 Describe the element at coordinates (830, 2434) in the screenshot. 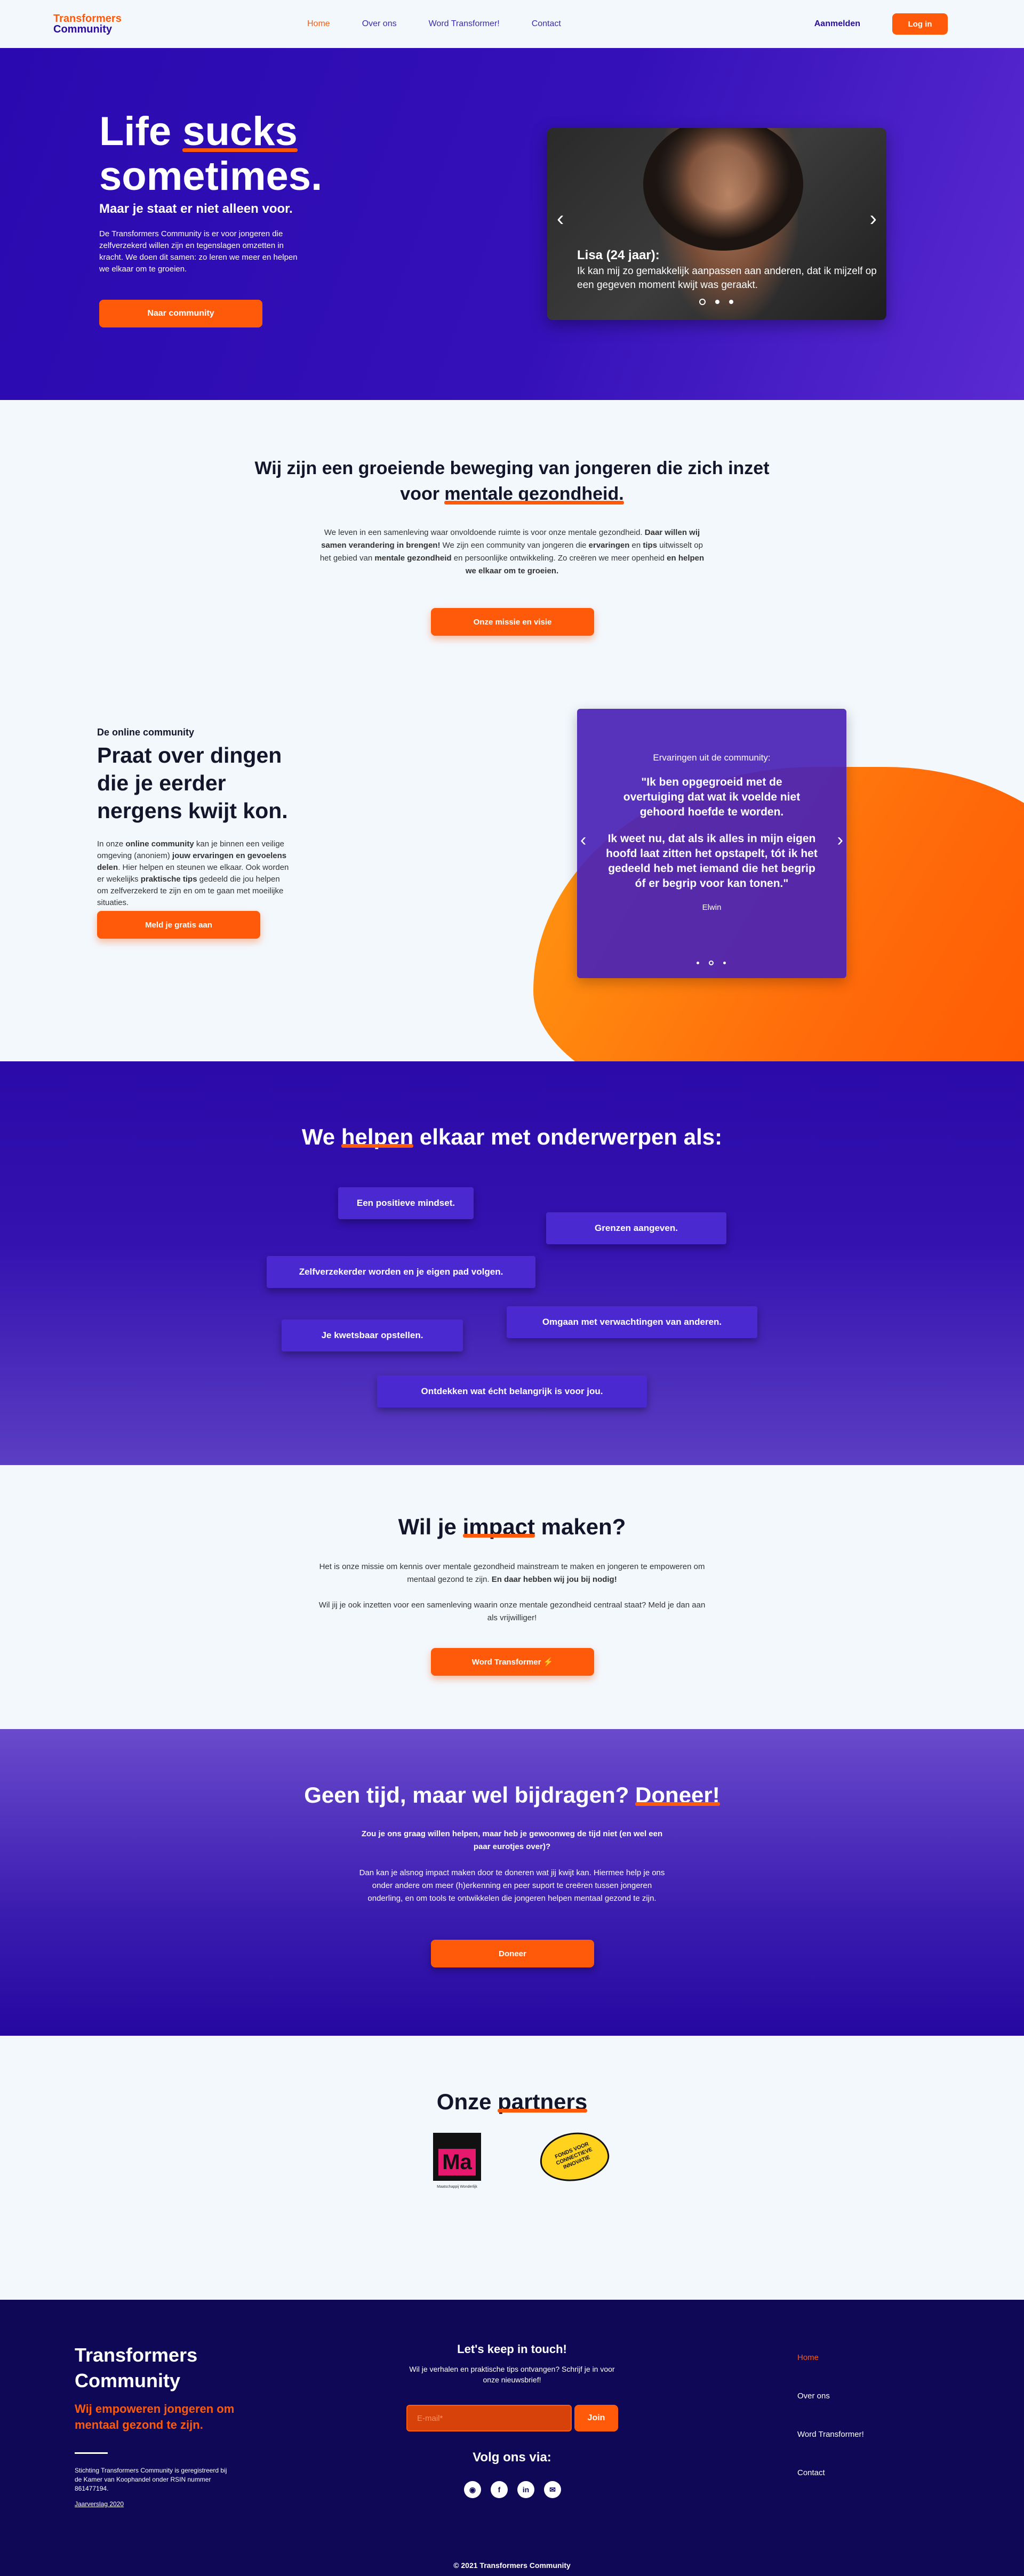

I see `footer-link-word-transformer: Word Transformer!` at that location.